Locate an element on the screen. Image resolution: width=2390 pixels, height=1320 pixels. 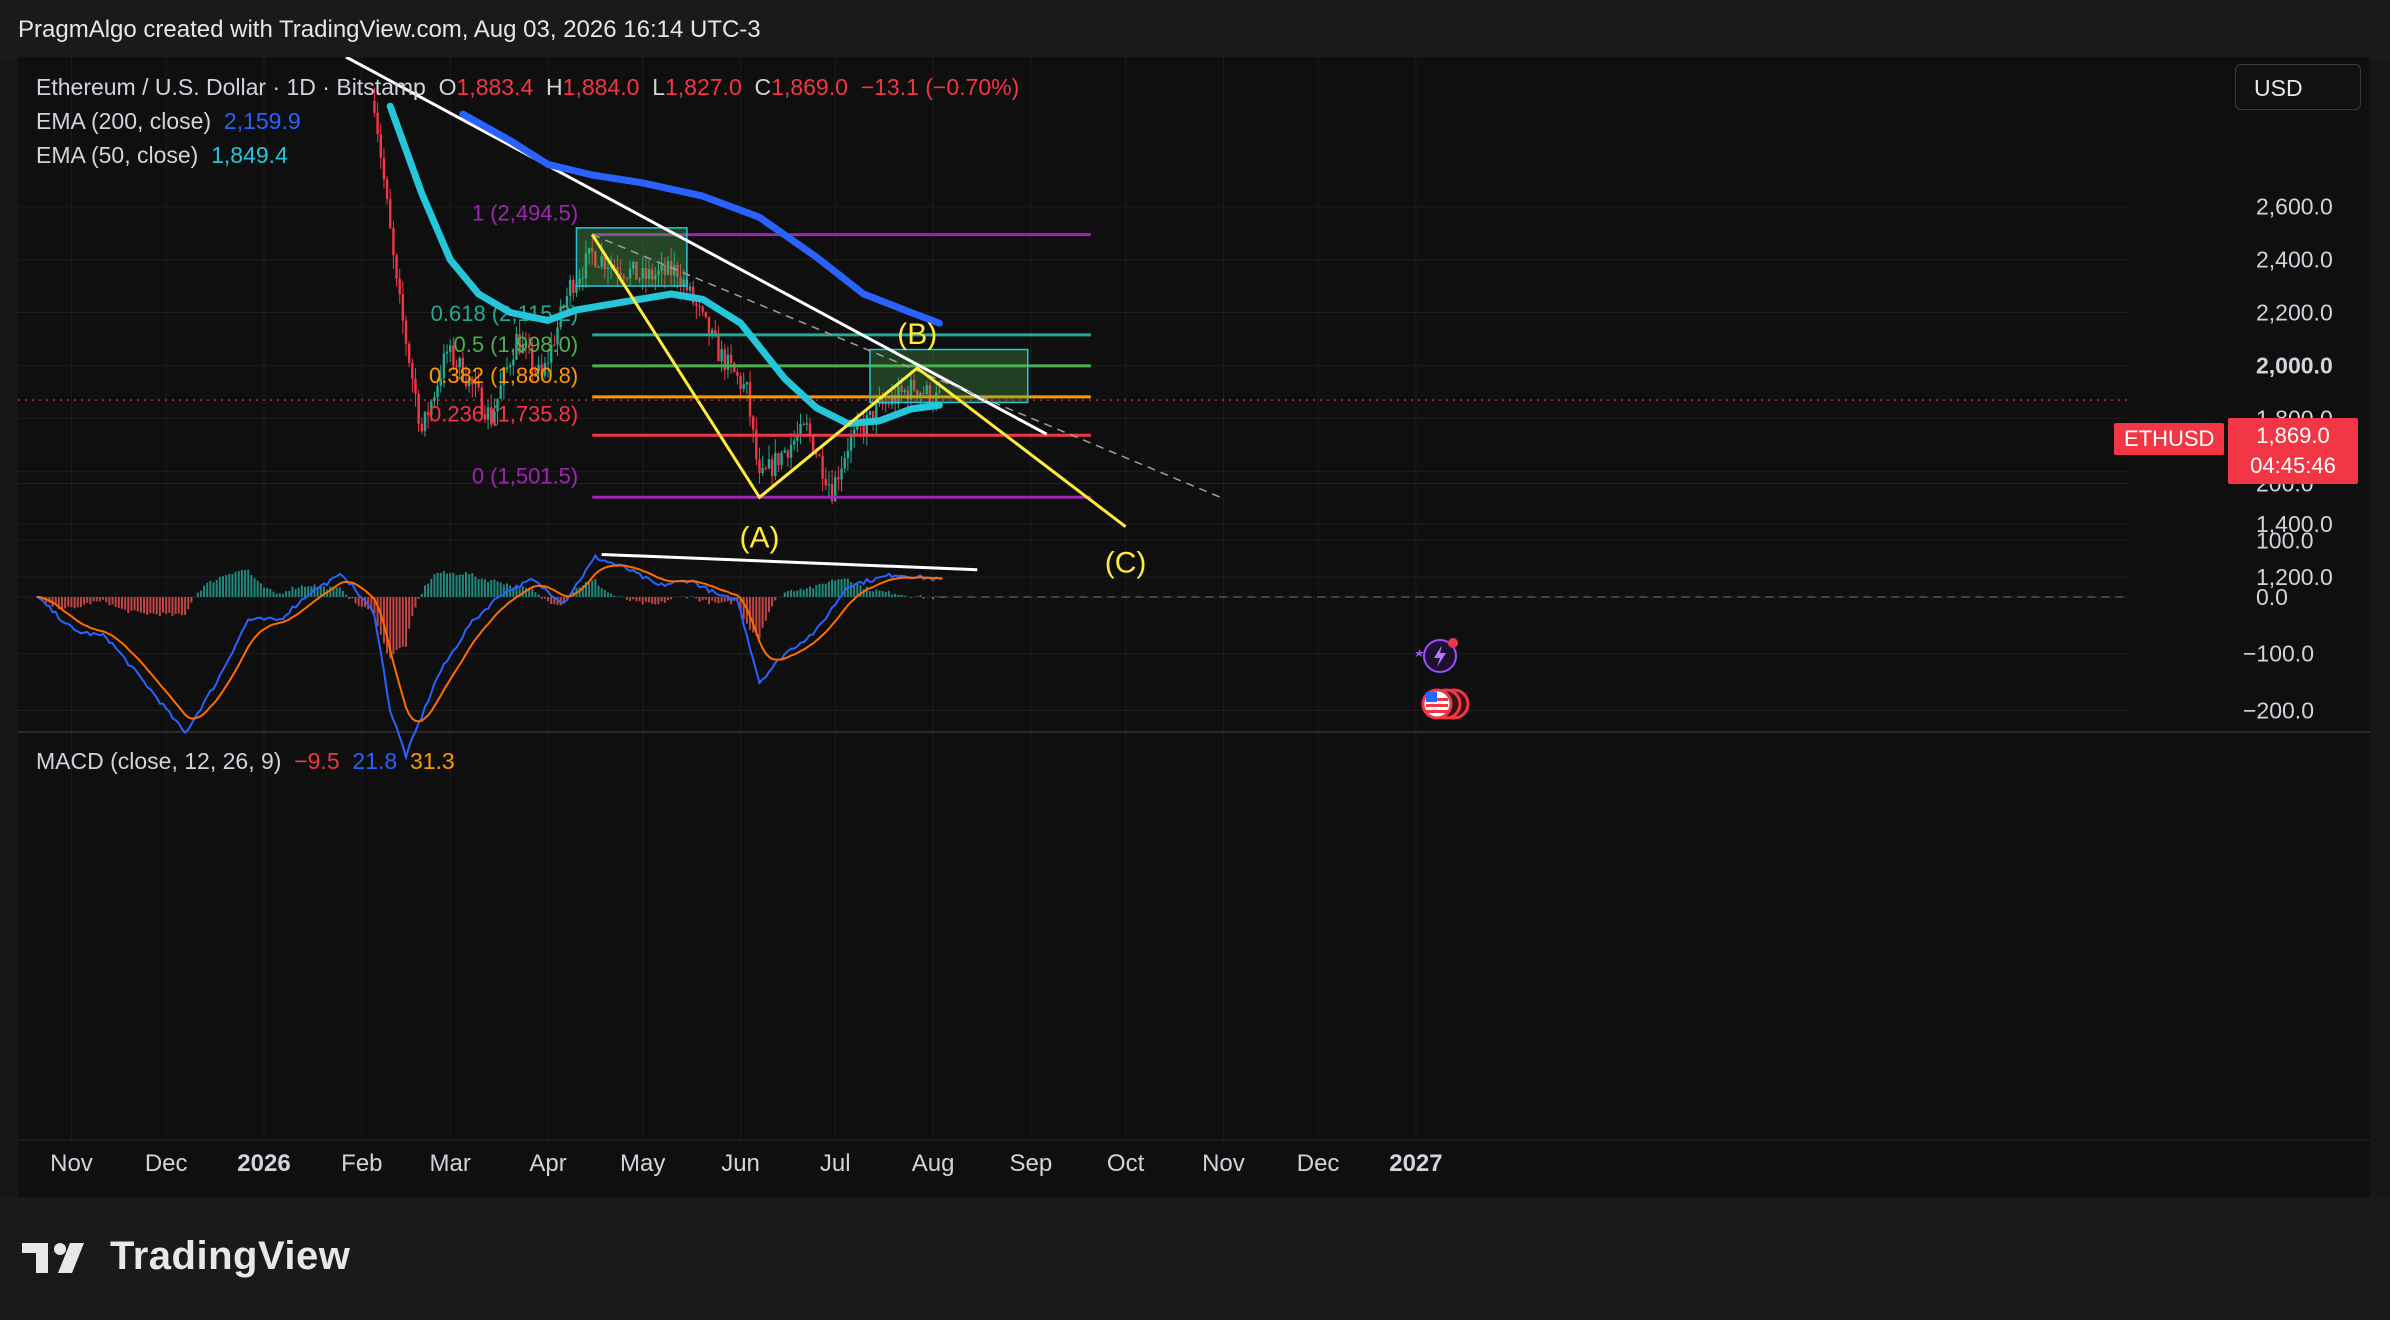
close-value: 1,869.0 is located at coordinates (809, 87).